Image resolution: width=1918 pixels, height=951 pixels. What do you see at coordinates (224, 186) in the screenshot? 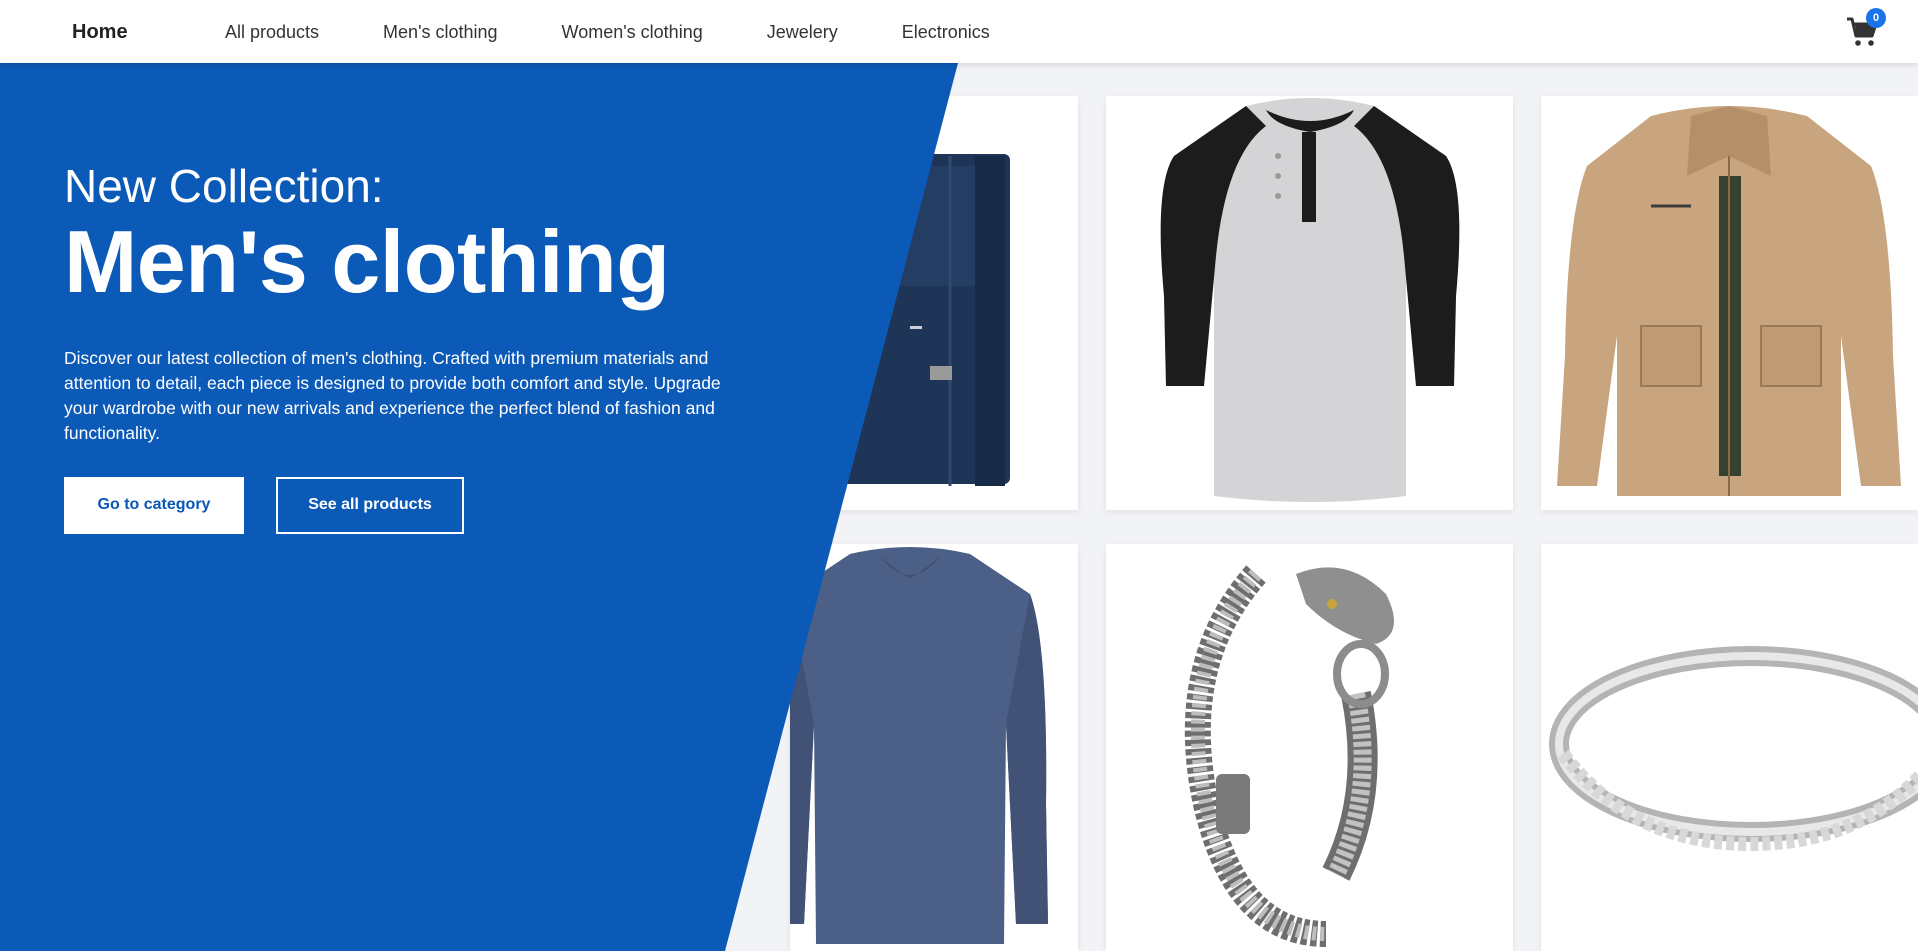
I see `hero-kicker: New Collection:` at bounding box center [224, 186].